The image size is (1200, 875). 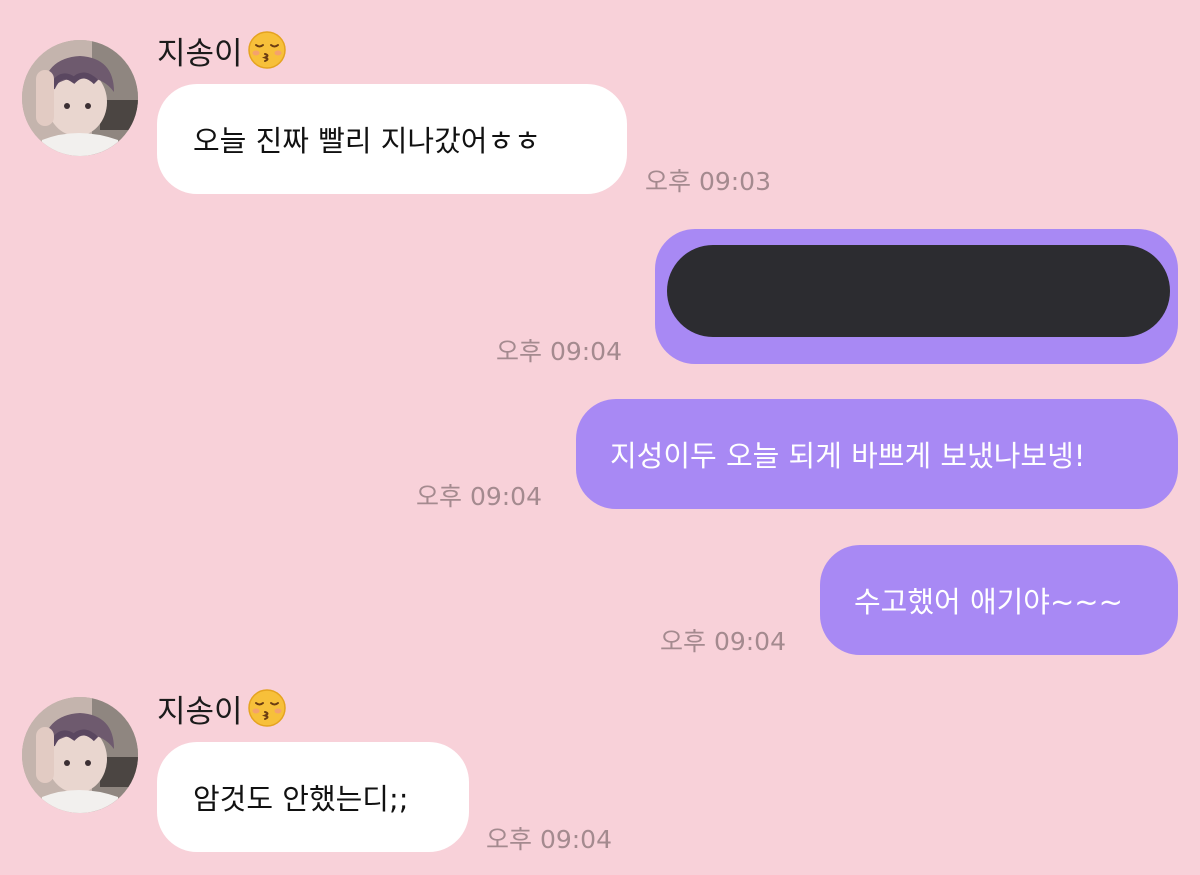 What do you see at coordinates (848, 456) in the screenshot?
I see `message-text: 지성이두 오늘 되게 바쁘게 보냈나보넹!` at bounding box center [848, 456].